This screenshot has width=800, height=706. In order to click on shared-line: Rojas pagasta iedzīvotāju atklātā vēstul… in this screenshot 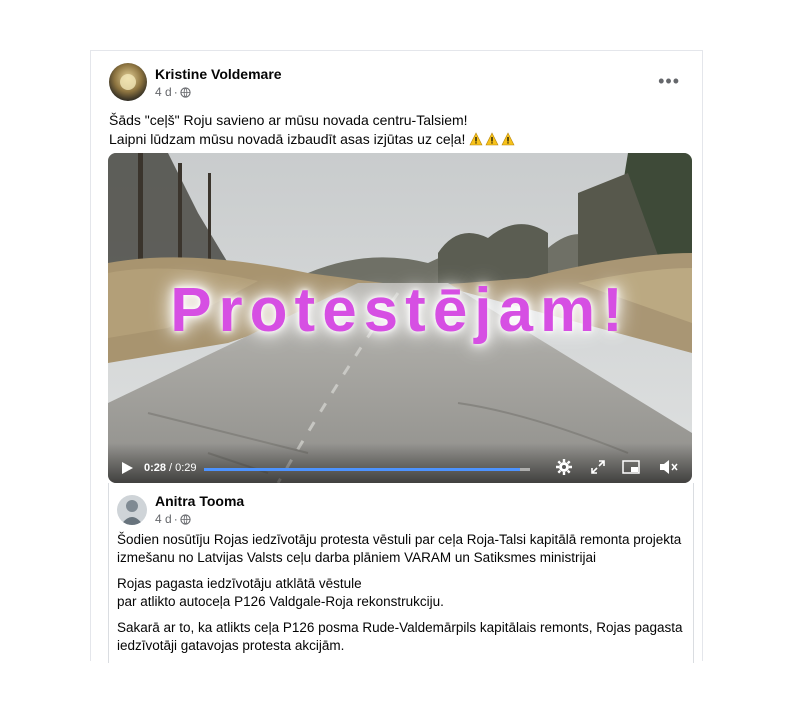, I will do `click(239, 583)`.